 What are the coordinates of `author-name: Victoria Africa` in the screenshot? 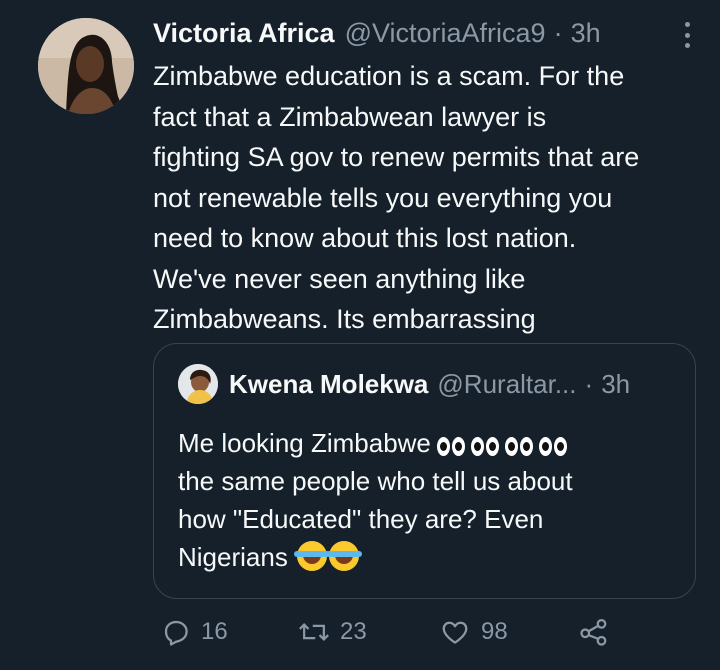 It's located at (244, 33).